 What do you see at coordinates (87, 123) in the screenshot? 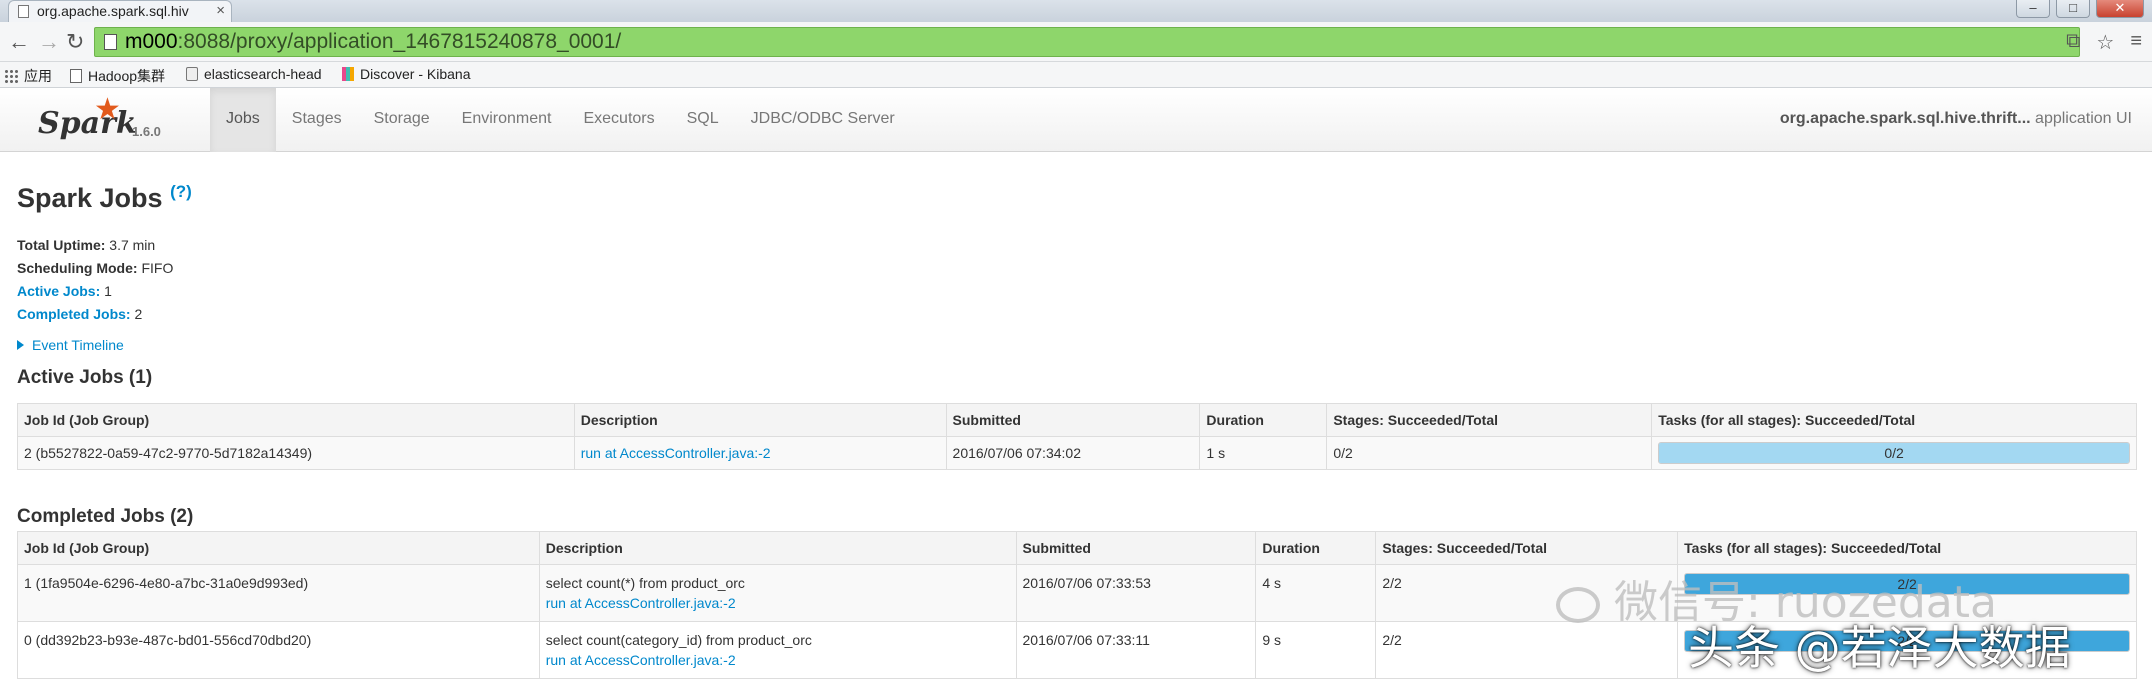
I see `spark-logo: Spark` at bounding box center [87, 123].